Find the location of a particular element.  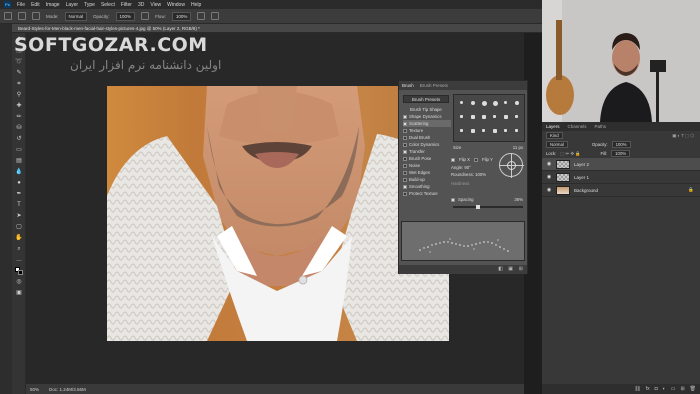

eraser-tool-icon: ▭ is located at coordinates (19, 150).